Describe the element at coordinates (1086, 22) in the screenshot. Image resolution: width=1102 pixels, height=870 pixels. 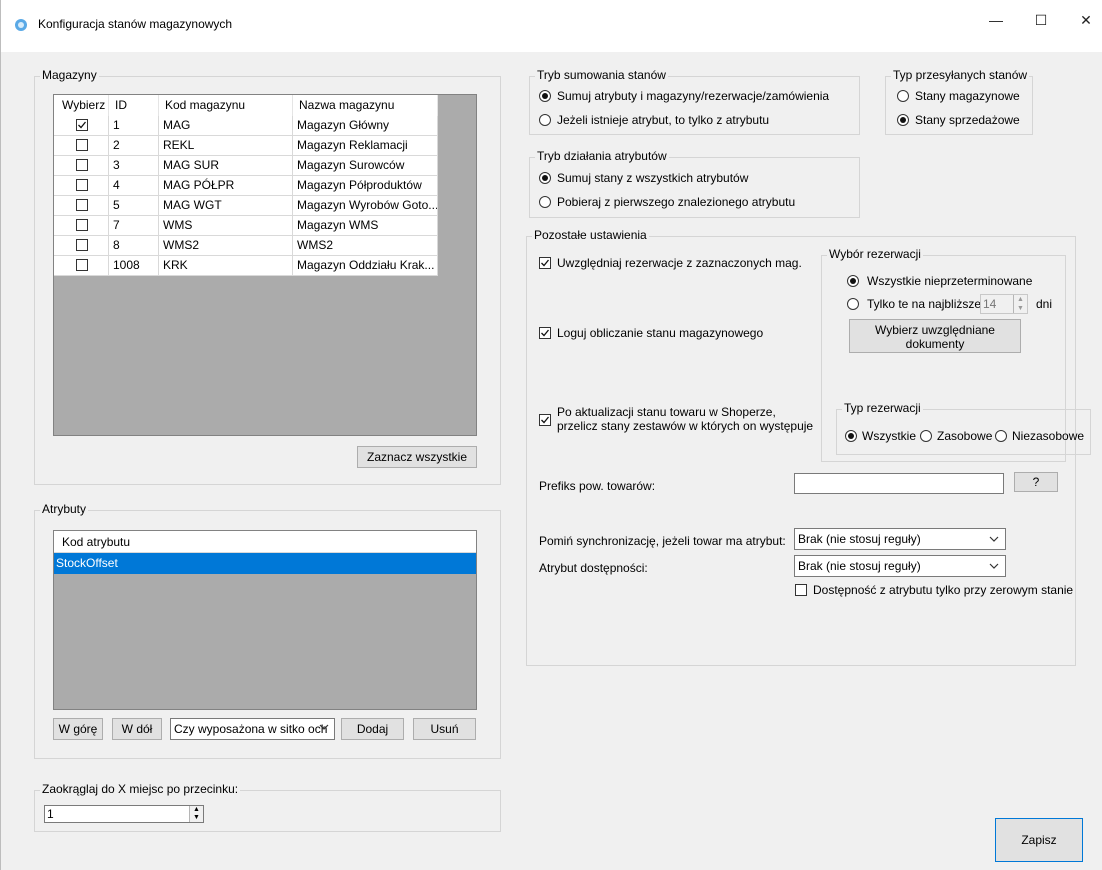
I see `close-button: ✕` at that location.